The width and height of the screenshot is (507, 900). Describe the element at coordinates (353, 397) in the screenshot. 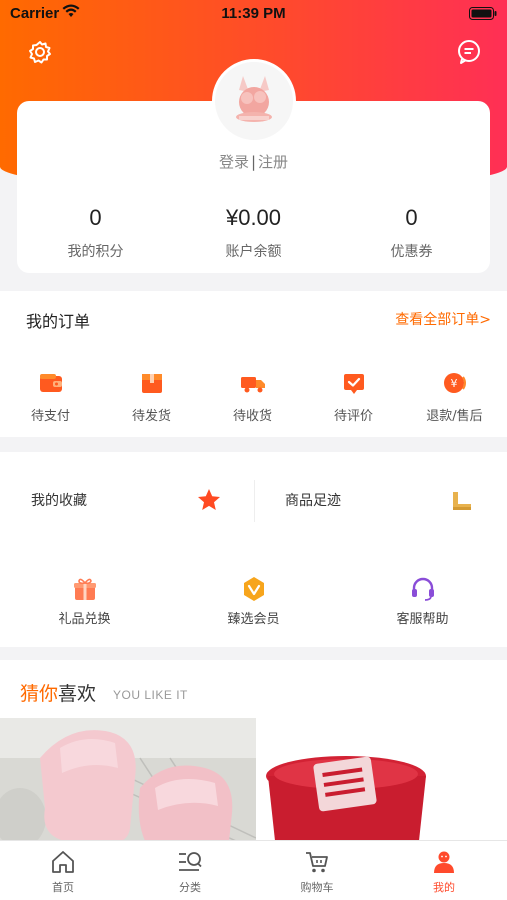

I see `order-status-to-review: 待评价` at that location.